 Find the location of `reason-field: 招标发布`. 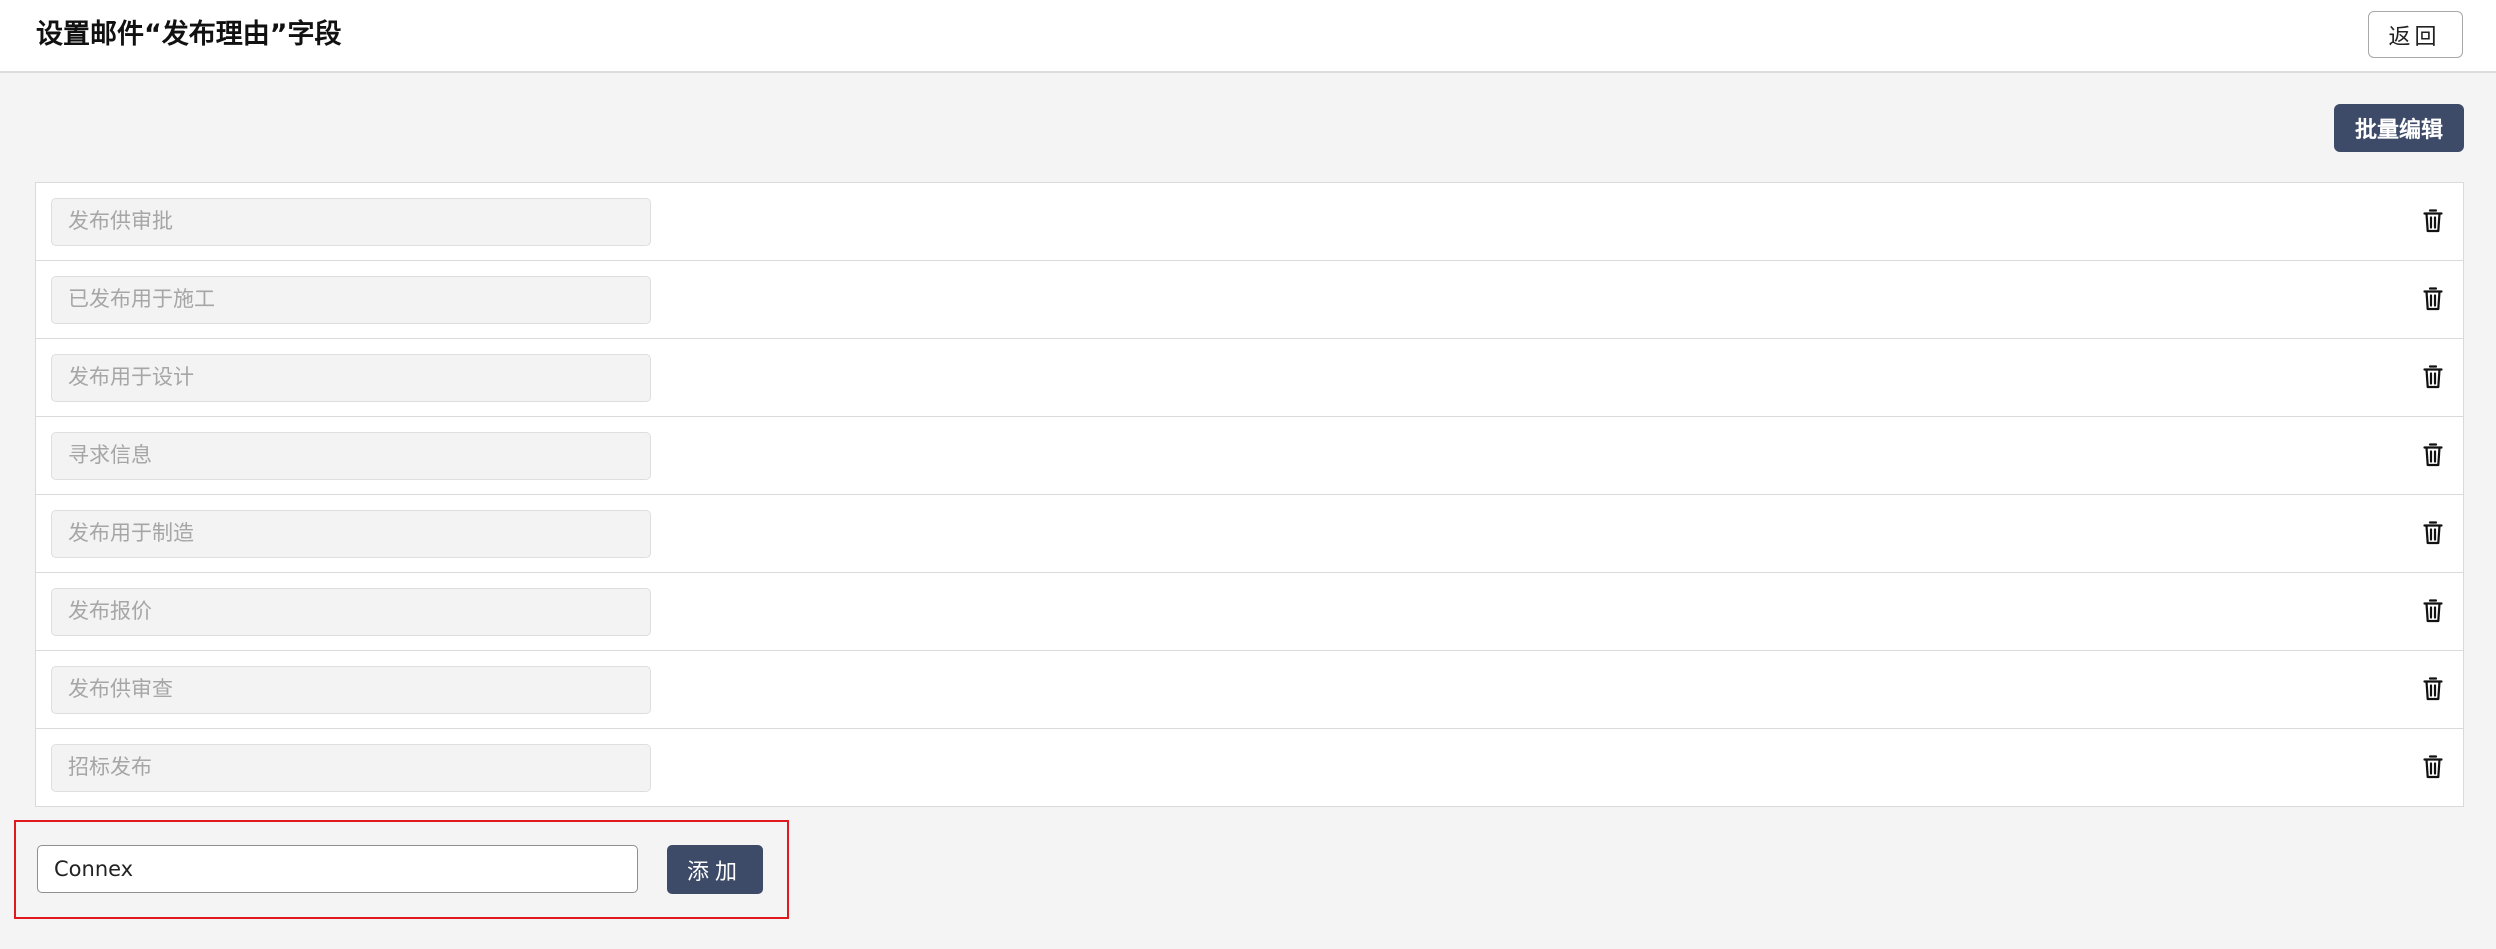

reason-field: 招标发布 is located at coordinates (351, 768).